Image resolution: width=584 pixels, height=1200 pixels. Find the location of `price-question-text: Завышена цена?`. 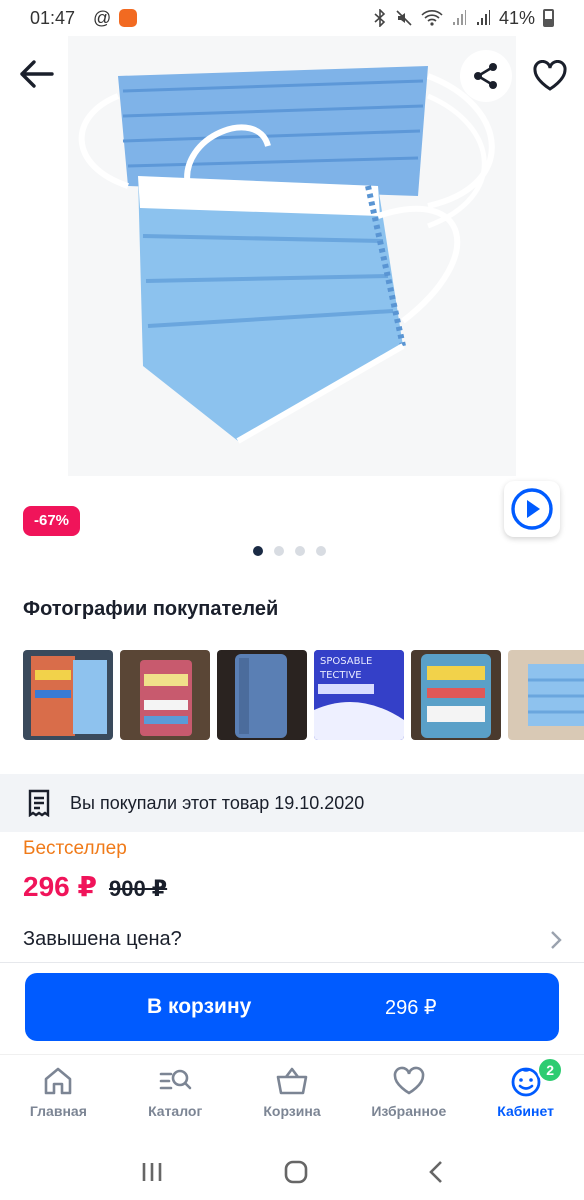

price-question-text: Завышена цена? is located at coordinates (102, 939).